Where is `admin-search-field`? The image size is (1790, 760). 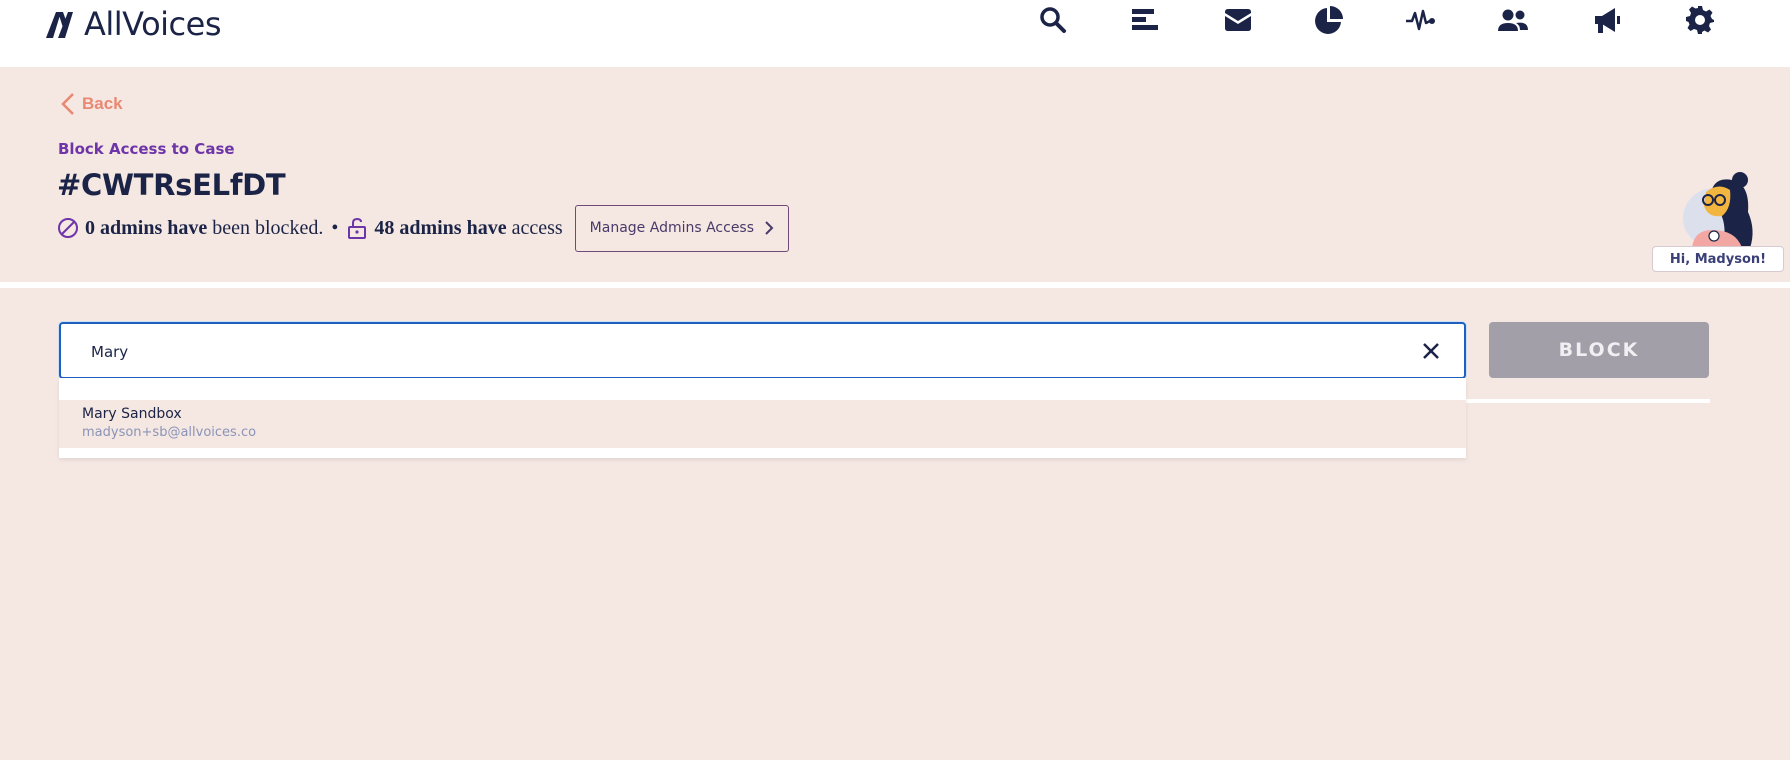 admin-search-field is located at coordinates (762, 350).